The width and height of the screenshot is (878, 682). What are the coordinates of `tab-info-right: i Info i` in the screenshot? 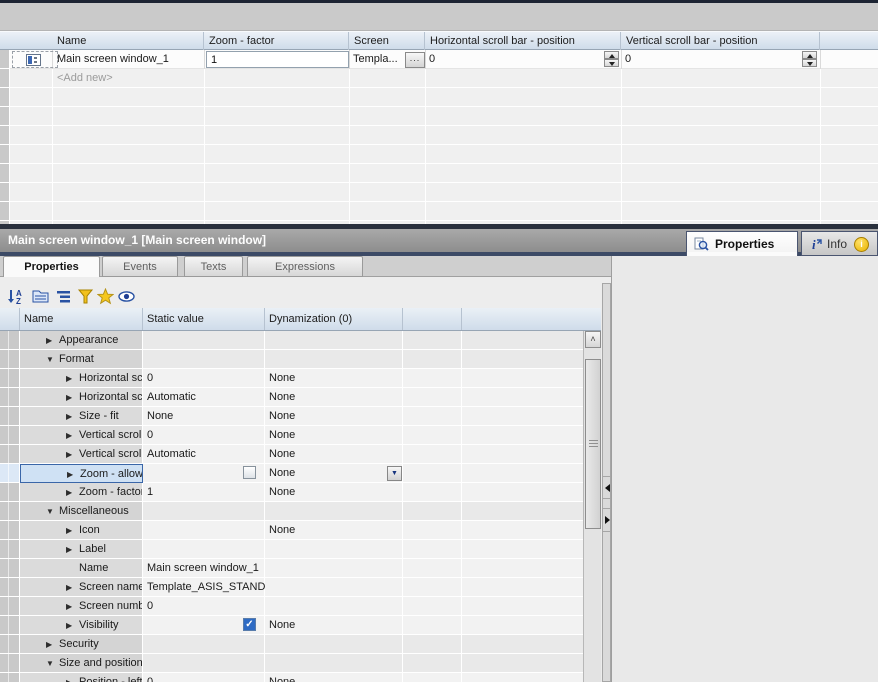 It's located at (839, 243).